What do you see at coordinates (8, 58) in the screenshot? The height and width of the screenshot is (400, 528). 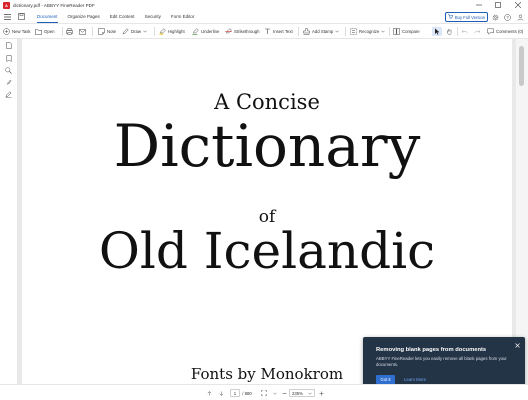 I see `bookmark-icon` at bounding box center [8, 58].